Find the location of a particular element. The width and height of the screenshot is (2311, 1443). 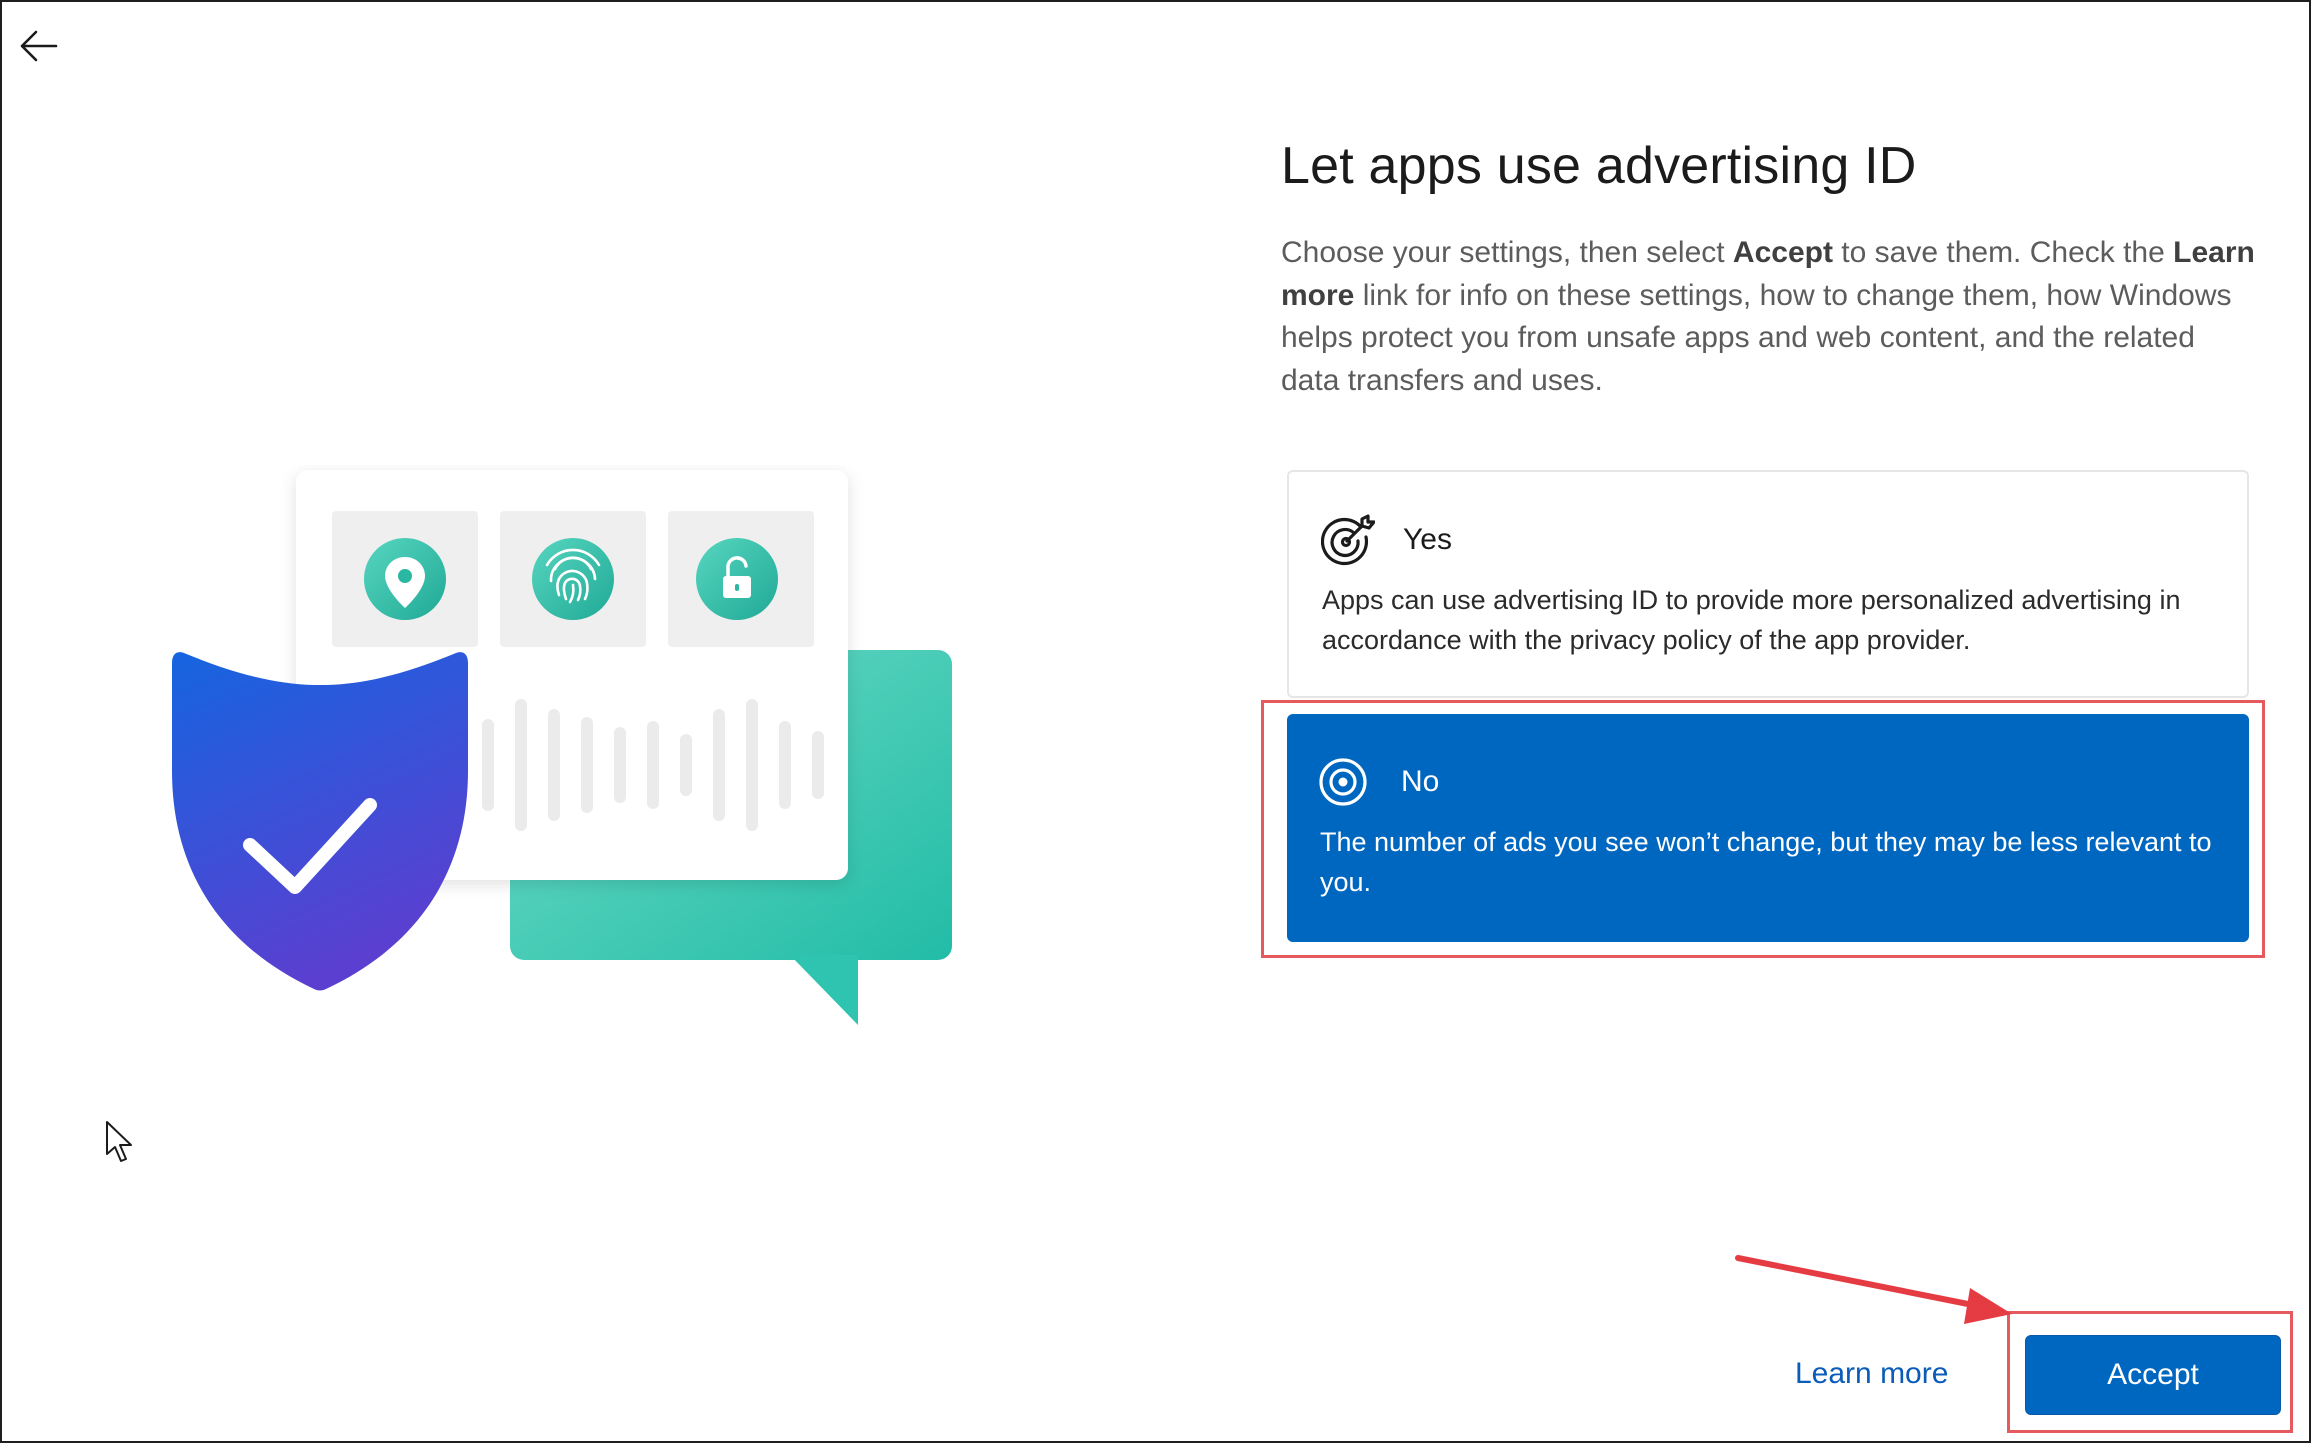

back-button is located at coordinates (38, 46).